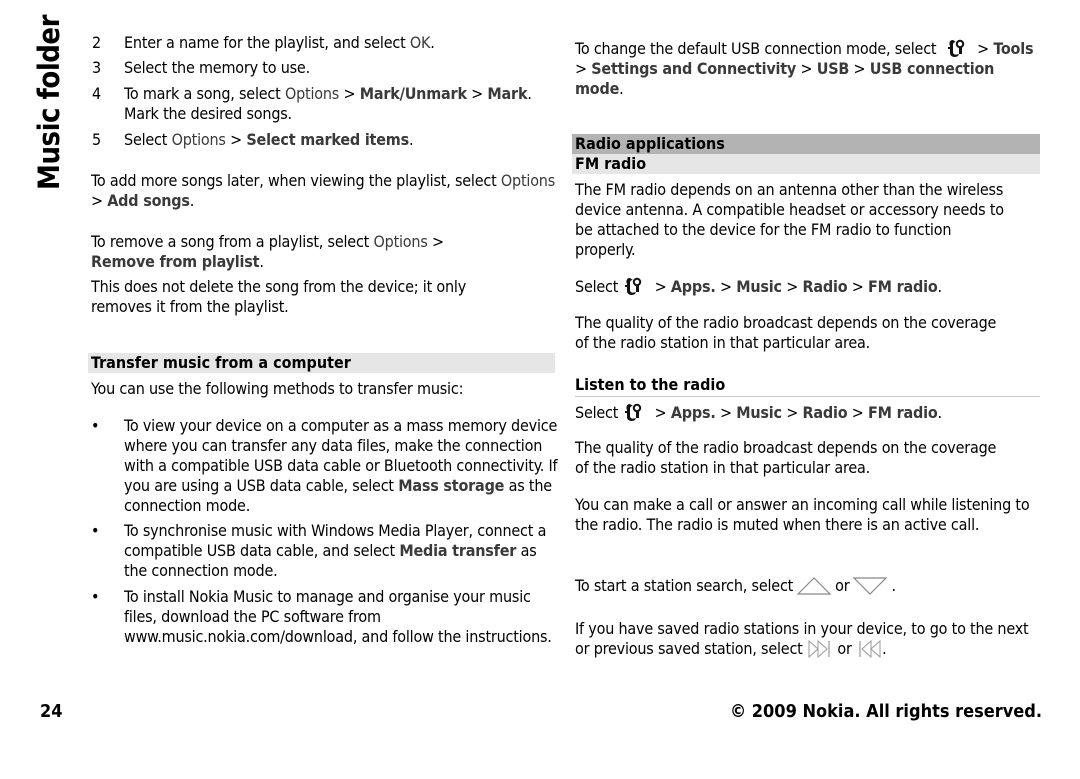 The image size is (1080, 779). Describe the element at coordinates (96, 139) in the screenshot. I see `step-number: 5` at that location.